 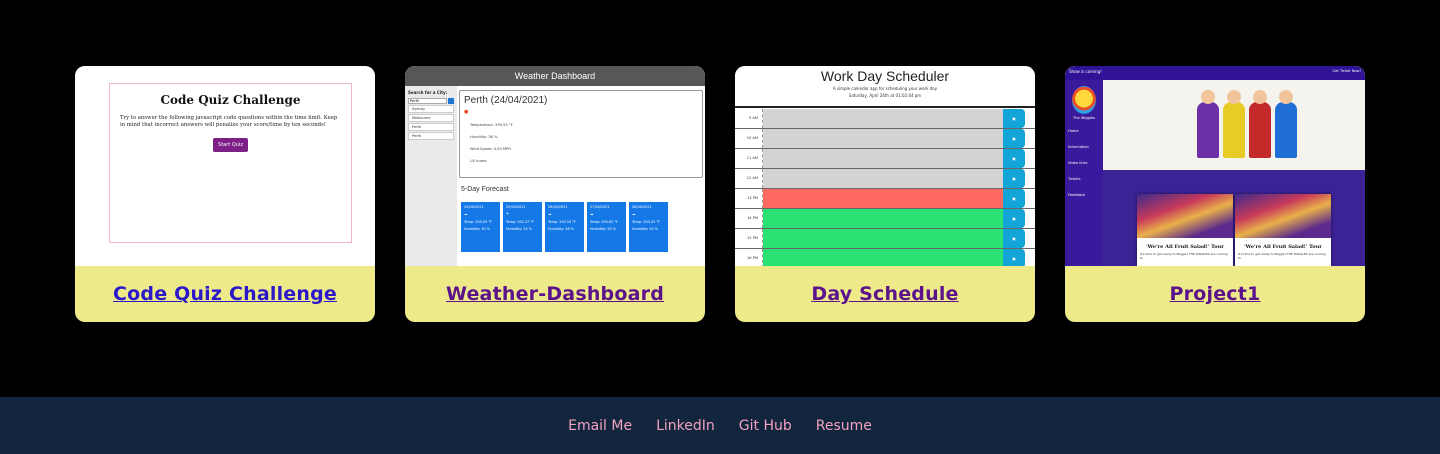 I want to click on scheduler-hour: 12 AM, so click(x=749, y=178).